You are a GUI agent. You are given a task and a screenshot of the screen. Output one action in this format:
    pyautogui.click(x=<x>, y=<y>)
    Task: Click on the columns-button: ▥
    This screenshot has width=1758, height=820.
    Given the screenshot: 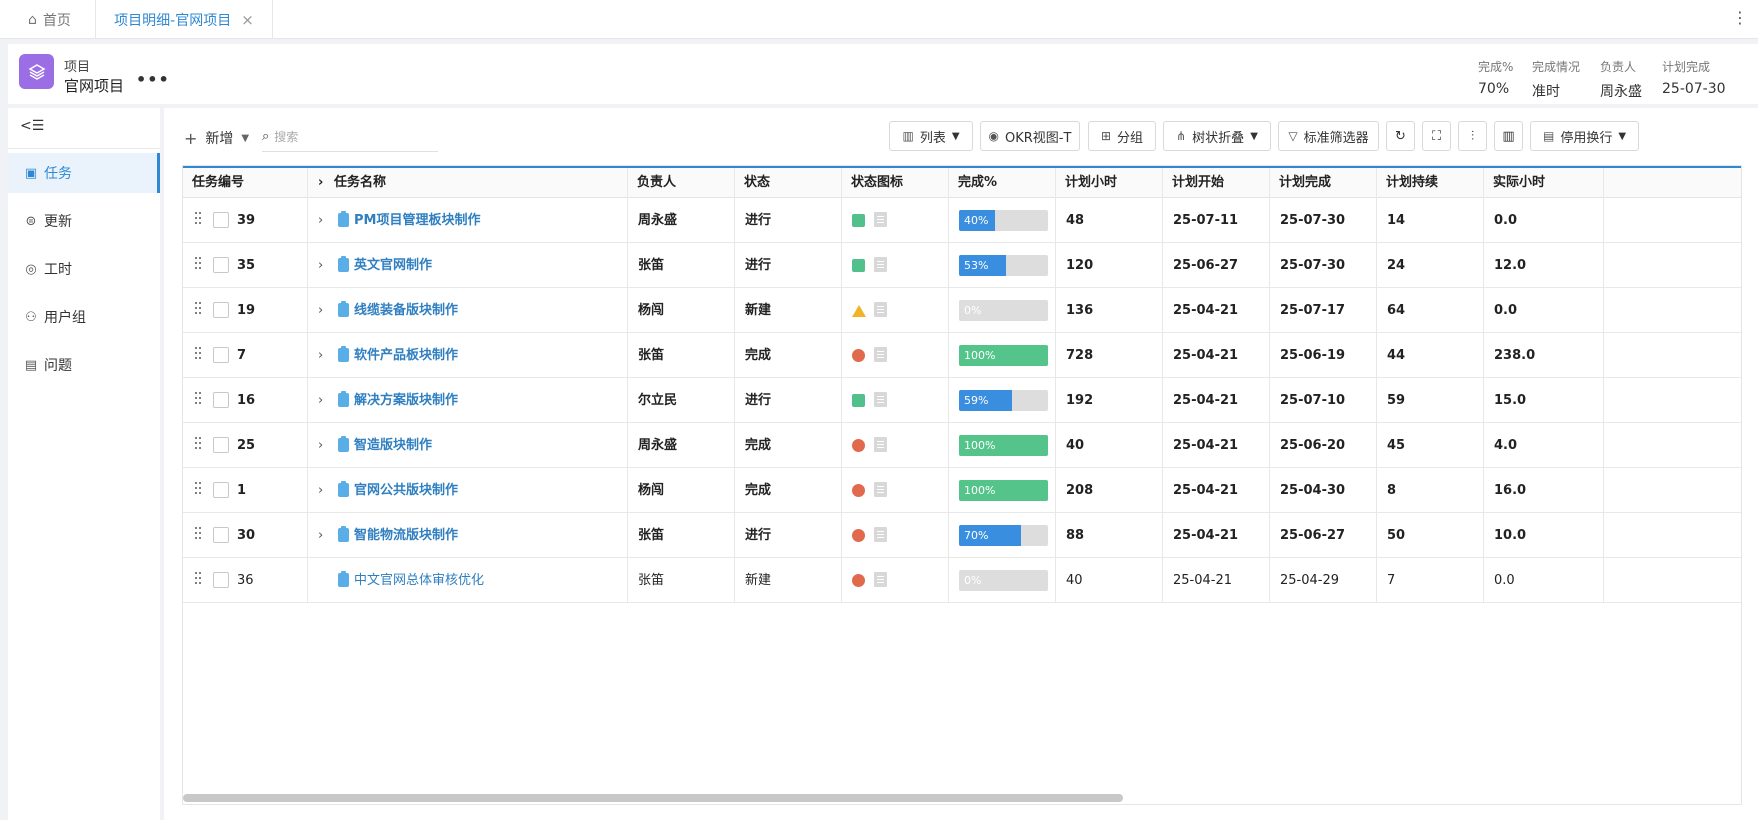 What is the action you would take?
    pyautogui.click(x=1508, y=136)
    